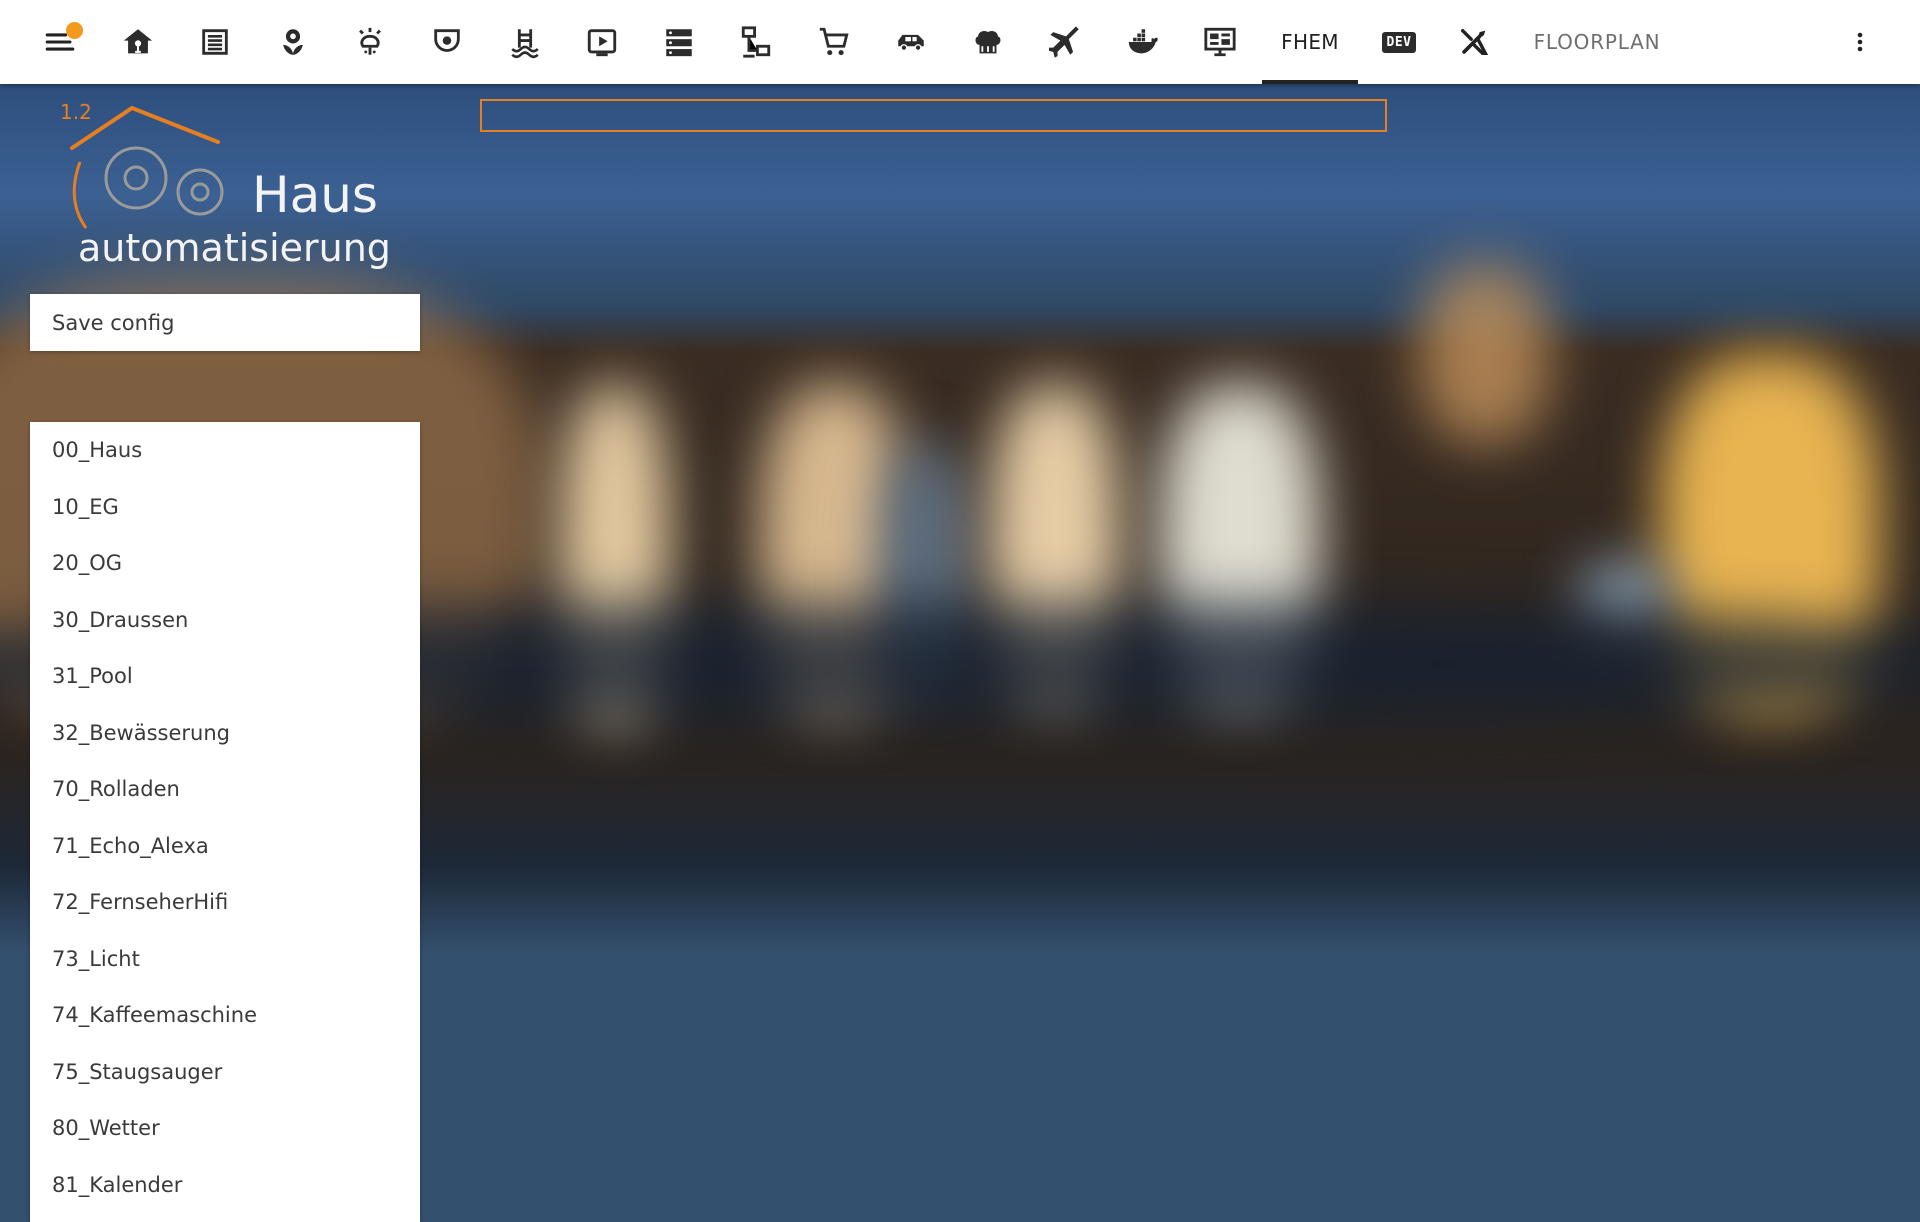  I want to click on room-item-label: 10_EG, so click(85, 506).